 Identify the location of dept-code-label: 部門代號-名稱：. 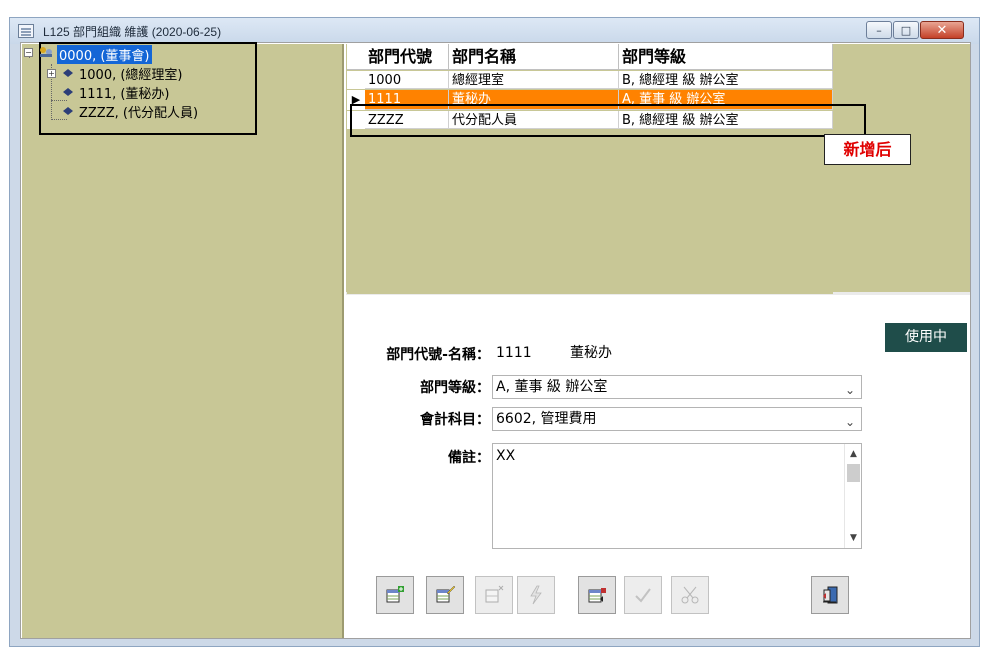
(438, 355).